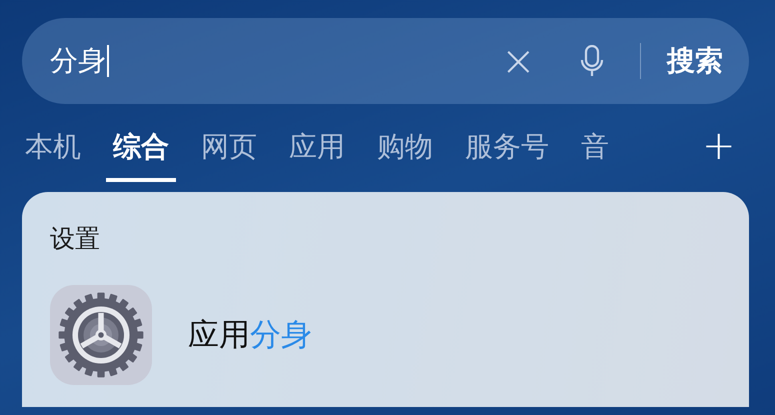 The width and height of the screenshot is (775, 415). Describe the element at coordinates (75, 239) in the screenshot. I see `section-title: 设置` at that location.